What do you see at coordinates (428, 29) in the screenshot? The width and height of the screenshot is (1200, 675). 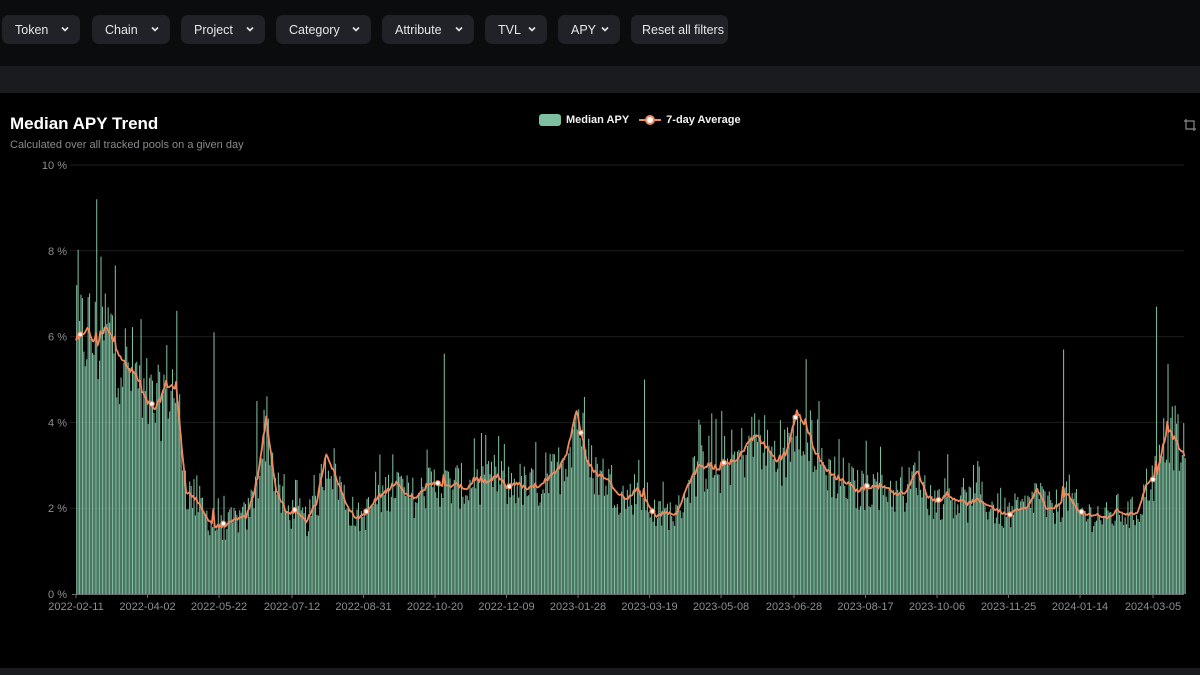 I see `attribute-filter-dropdown: Attribute` at bounding box center [428, 29].